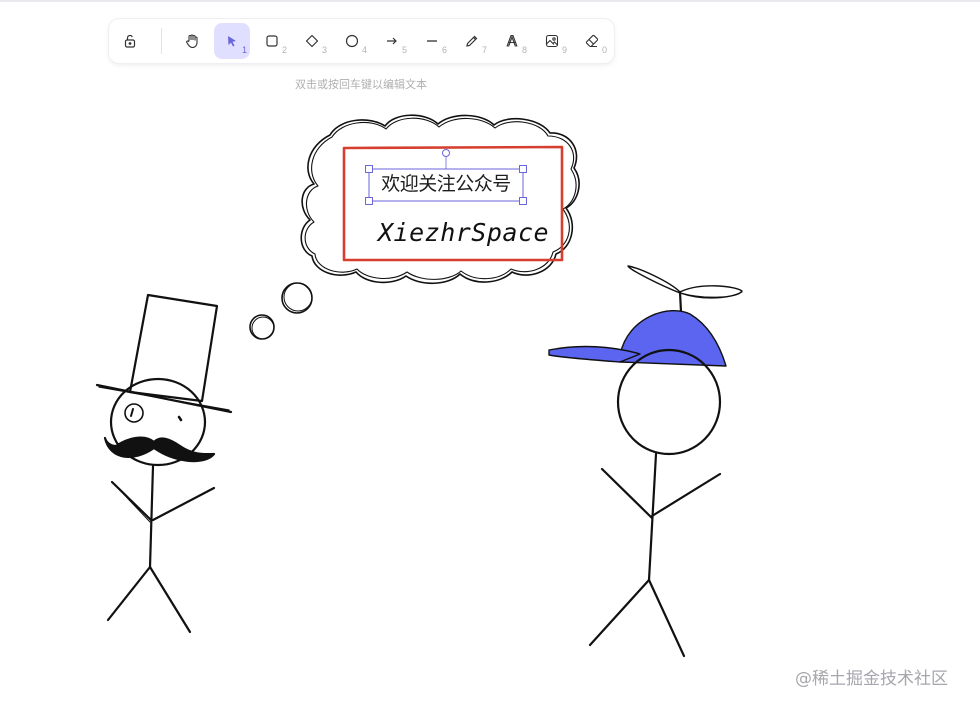  I want to click on diamond-tool-key: 3, so click(324, 50).